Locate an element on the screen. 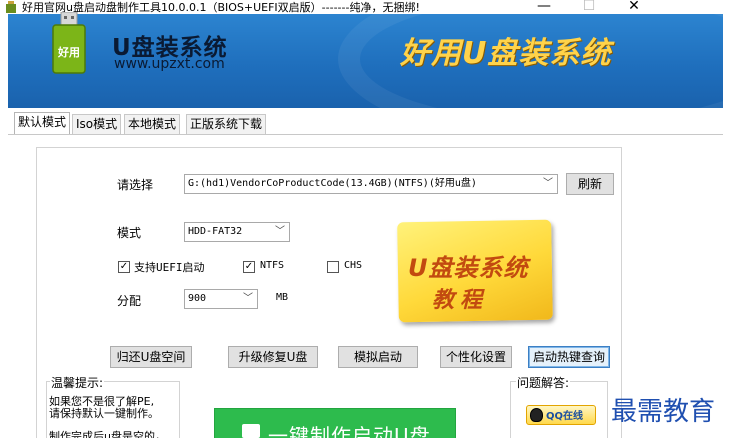 This screenshot has height=438, width=731. banner-slogan: 好用U盘装系统 is located at coordinates (506, 53).